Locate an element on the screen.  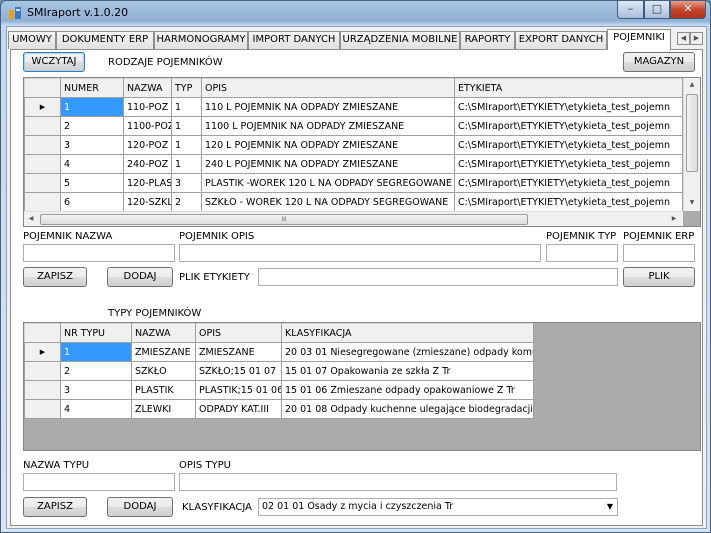
cell-nazwa: PLASTIK is located at coordinates (163, 390).